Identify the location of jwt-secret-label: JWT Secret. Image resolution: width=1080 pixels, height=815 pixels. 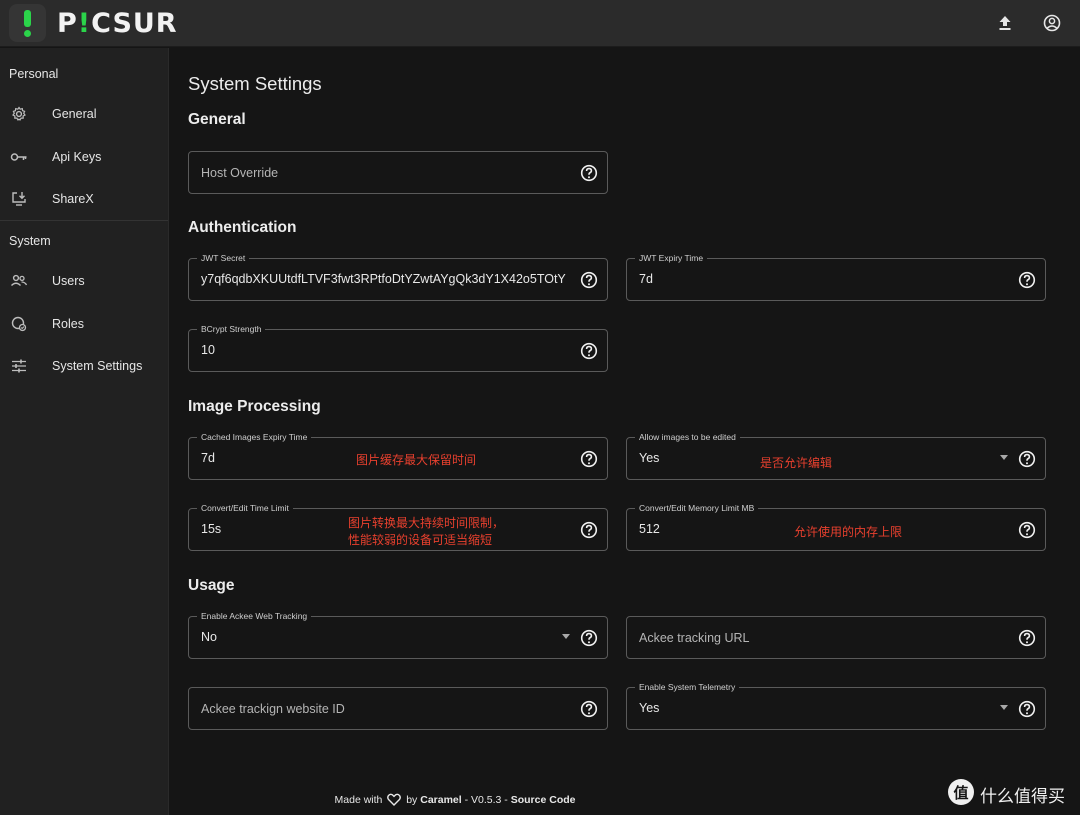
(223, 258).